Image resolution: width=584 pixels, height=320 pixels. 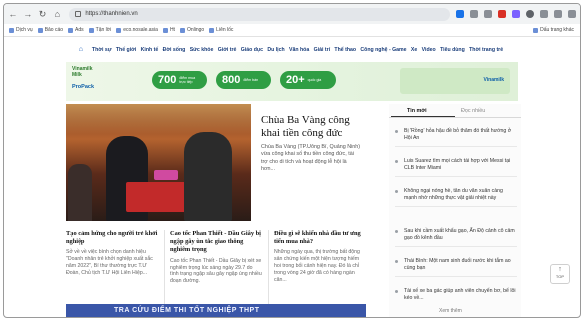 What do you see at coordinates (216, 310) in the screenshot?
I see `exam-results-banner: TRA CỨU ĐIỂM THI TỐT NGHIỆP THPT` at bounding box center [216, 310].